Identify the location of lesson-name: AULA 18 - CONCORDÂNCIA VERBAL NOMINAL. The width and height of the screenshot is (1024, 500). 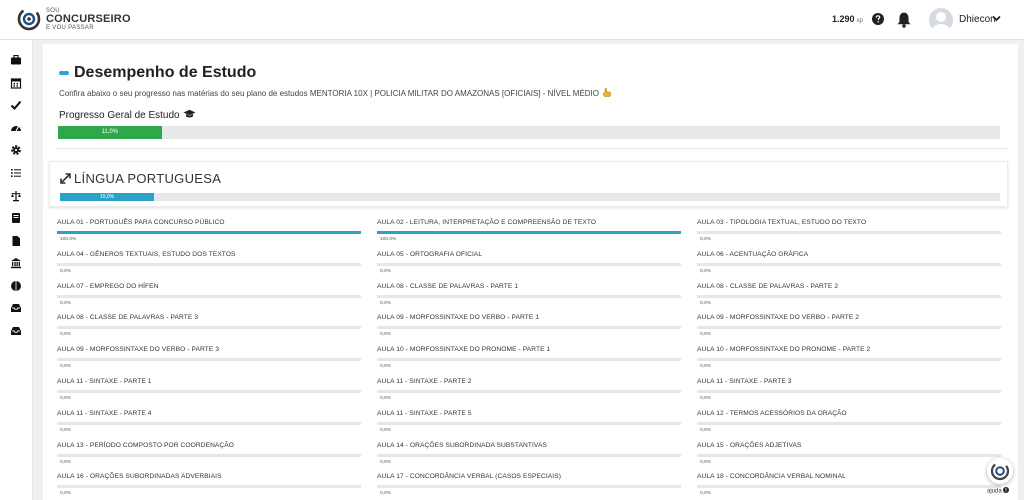
(771, 477).